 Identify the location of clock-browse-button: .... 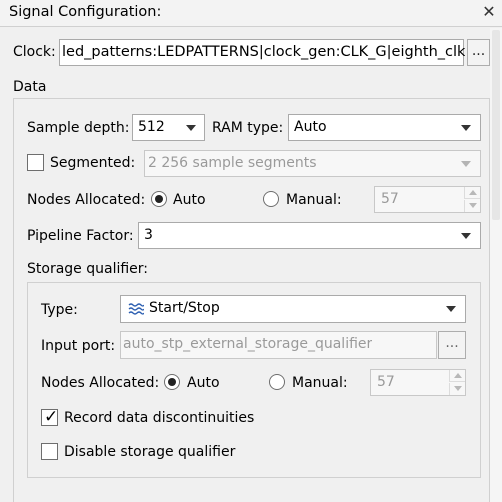
(478, 52).